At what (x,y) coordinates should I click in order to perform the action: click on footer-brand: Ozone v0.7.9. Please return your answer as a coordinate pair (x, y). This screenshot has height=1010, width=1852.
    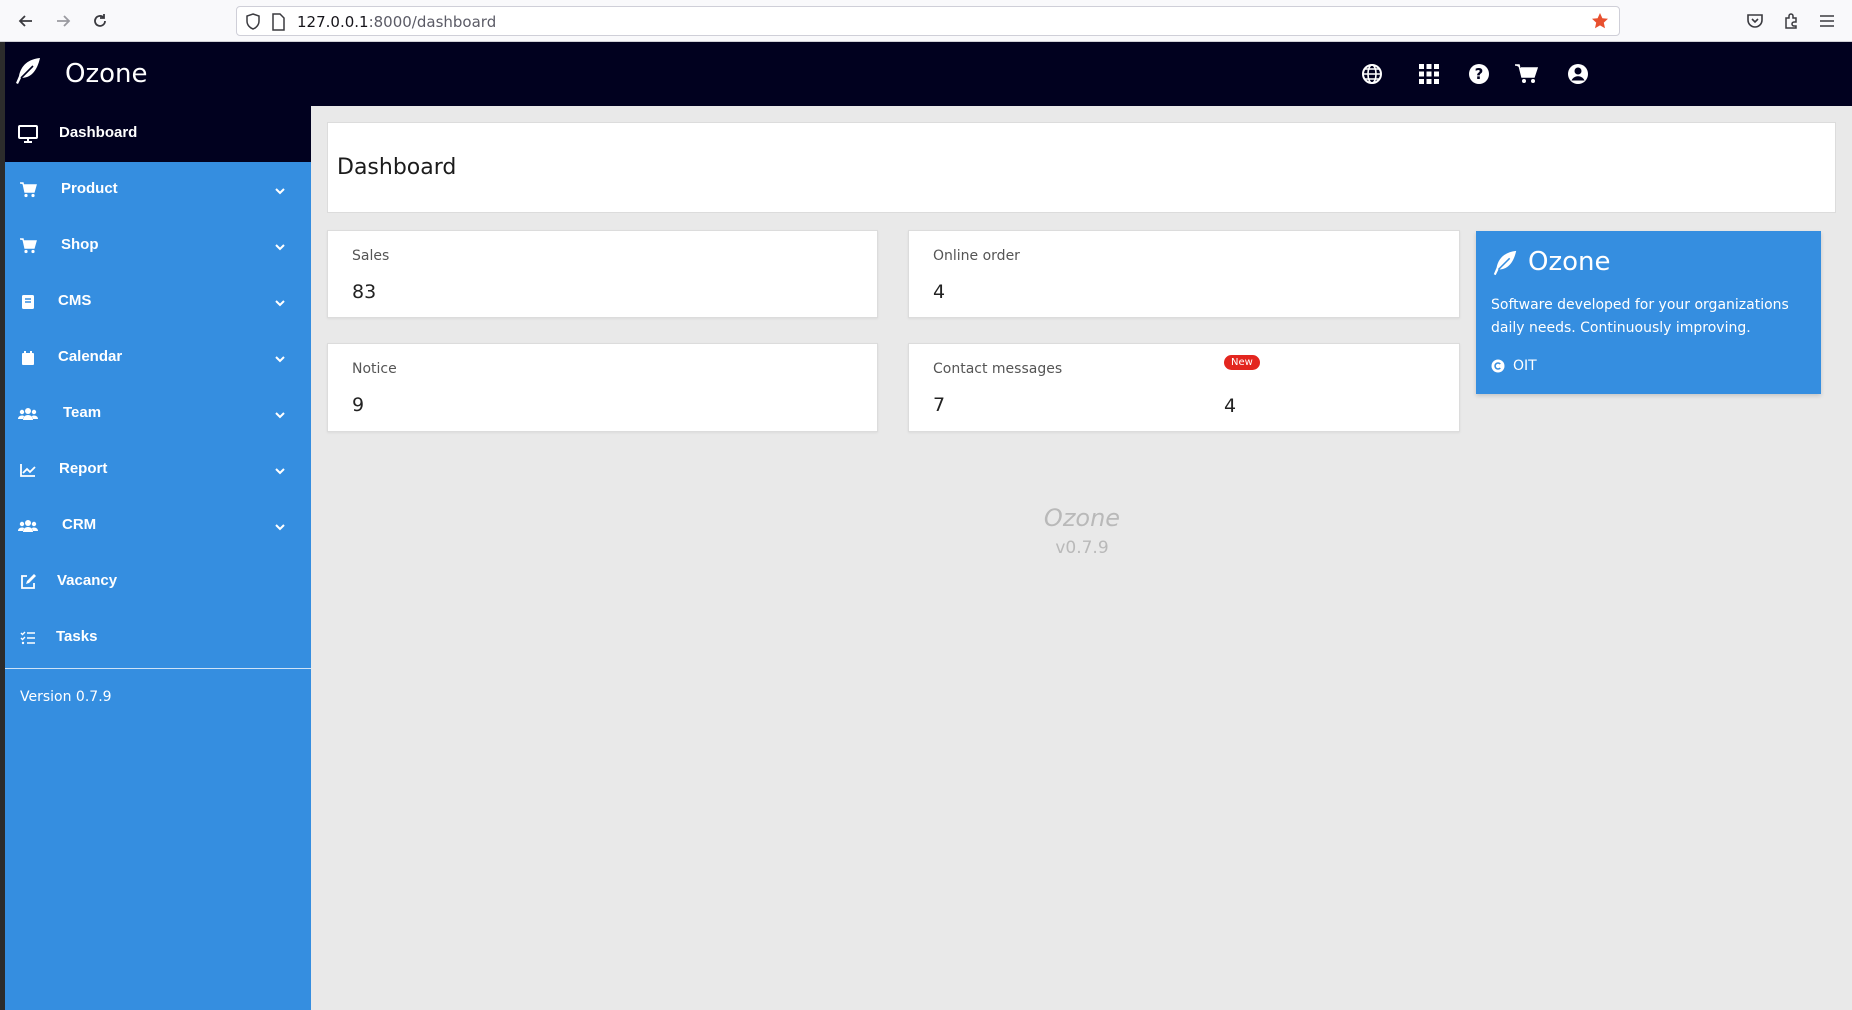
    Looking at the image, I should click on (1082, 531).